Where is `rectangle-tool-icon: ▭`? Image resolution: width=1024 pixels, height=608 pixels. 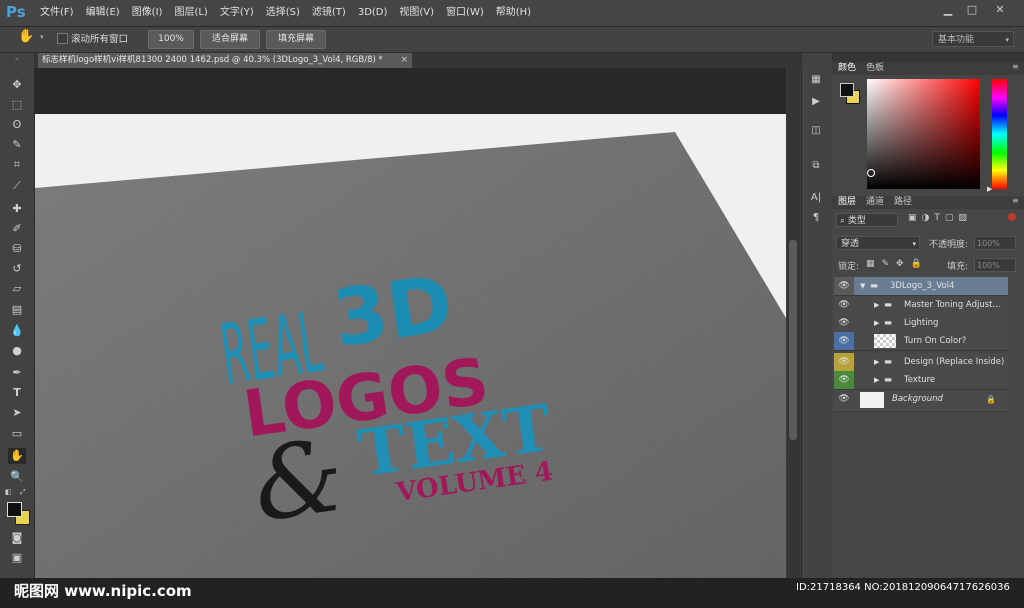
rectangle-tool-icon: ▭ is located at coordinates (17, 434).